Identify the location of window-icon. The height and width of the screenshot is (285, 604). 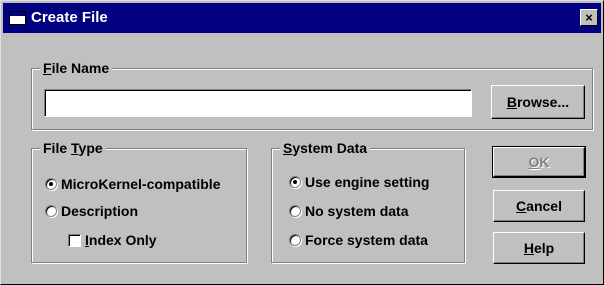
(17, 18).